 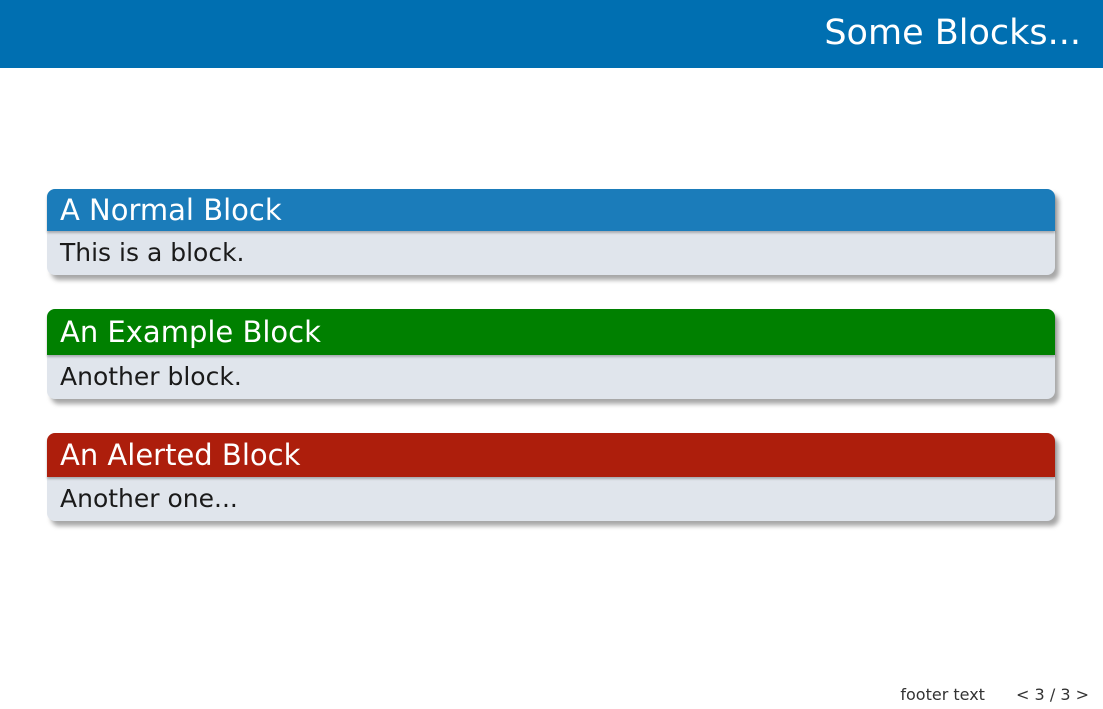 I want to click on next-page-button: >, so click(x=1082, y=695).